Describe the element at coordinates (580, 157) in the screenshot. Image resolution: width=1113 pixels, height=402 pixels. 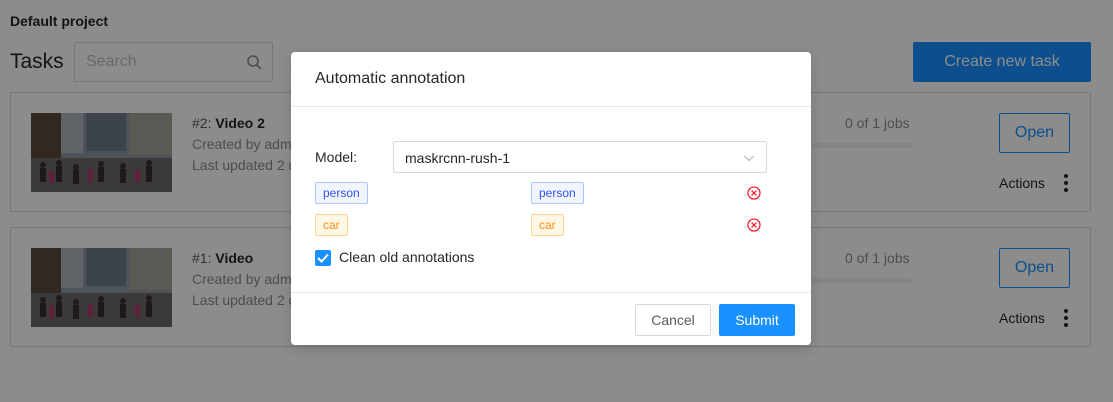
I see `model-select: maskrcnn-rush-1` at that location.